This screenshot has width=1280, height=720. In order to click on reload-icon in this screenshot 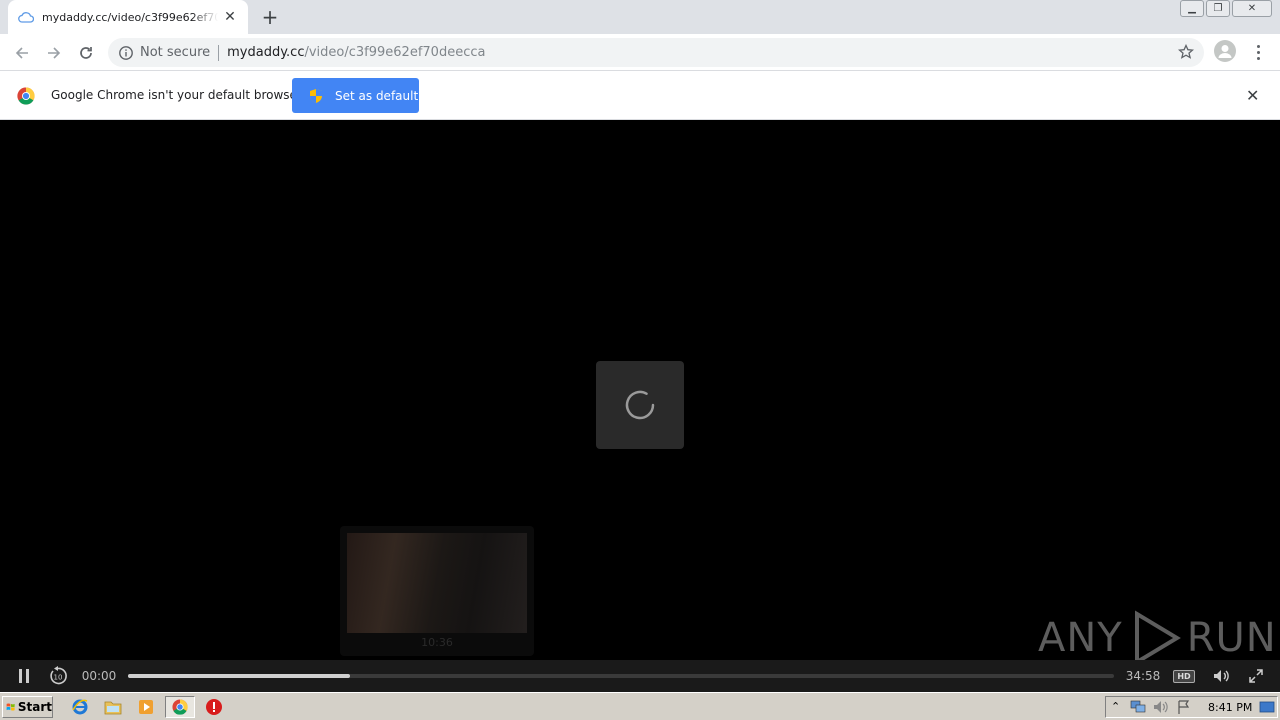, I will do `click(86, 53)`.